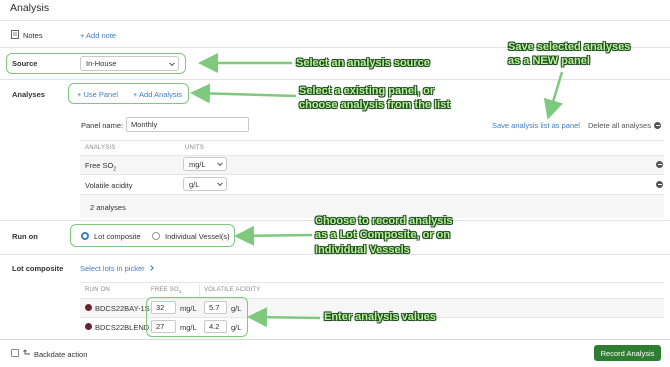 The image size is (670, 367). Describe the element at coordinates (363, 63) in the screenshot. I see `callout-source: Select an analysis source` at that location.